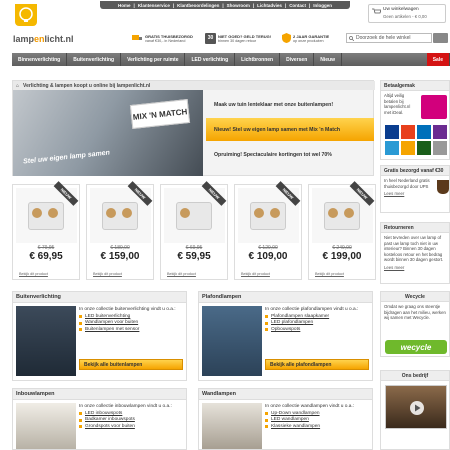 The image size is (450, 450). I want to click on section-link: Klassieke wandlampen, so click(317, 427).